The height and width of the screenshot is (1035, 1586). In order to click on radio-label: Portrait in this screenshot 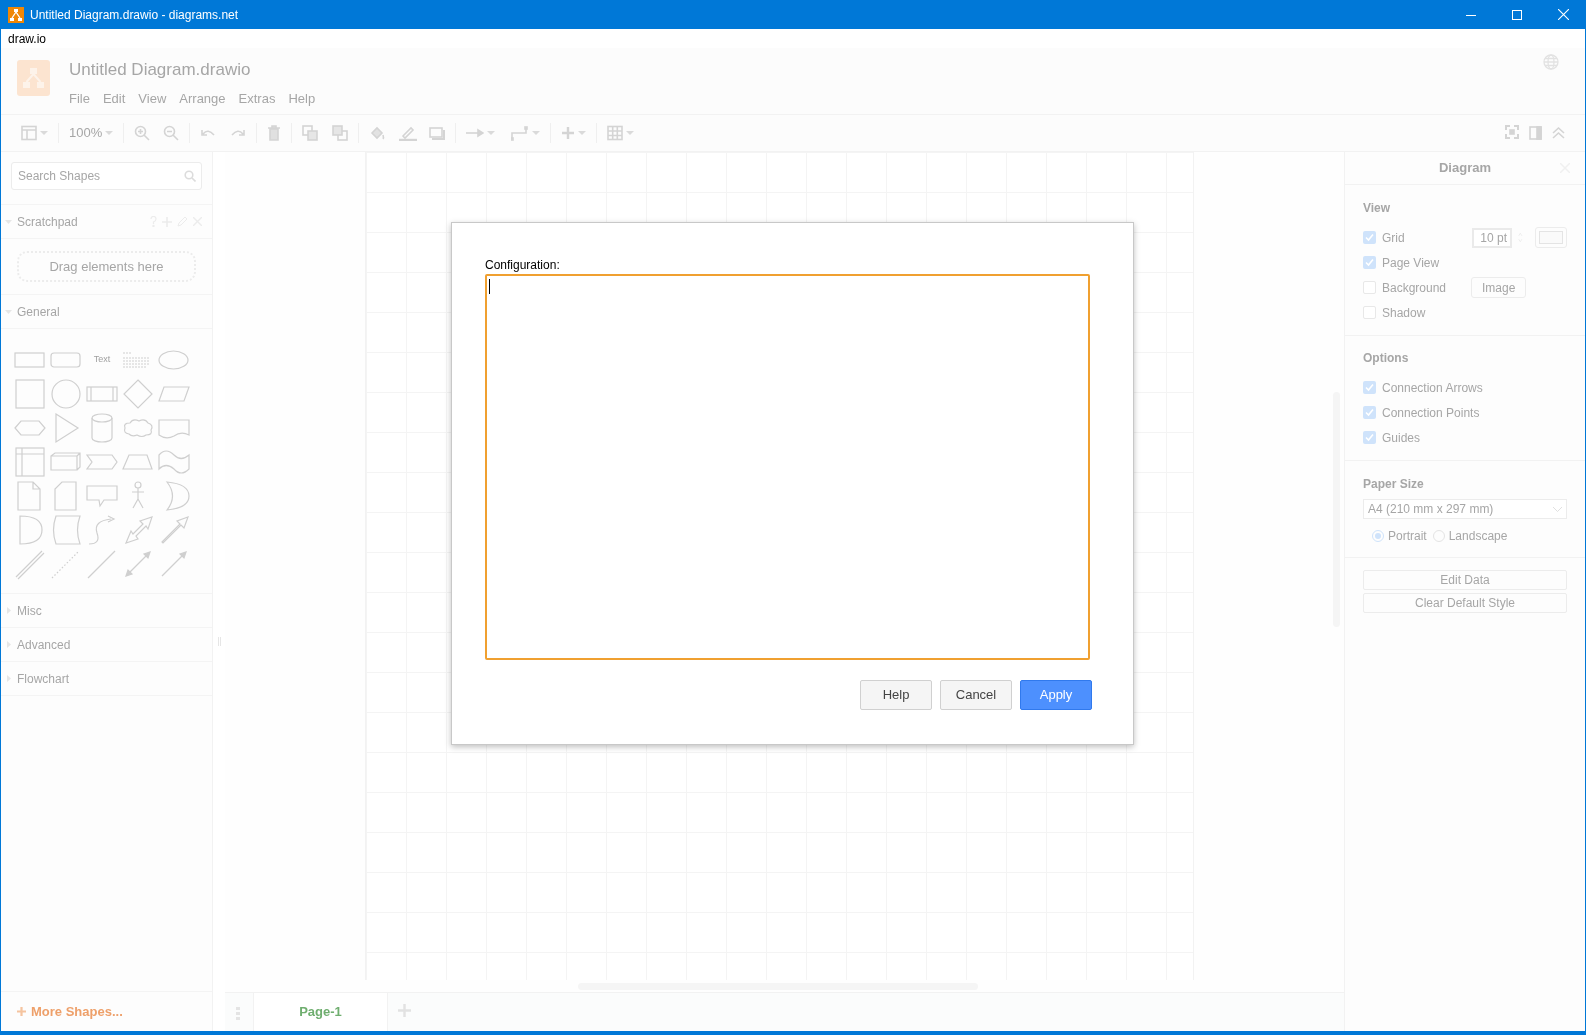, I will do `click(1407, 536)`.